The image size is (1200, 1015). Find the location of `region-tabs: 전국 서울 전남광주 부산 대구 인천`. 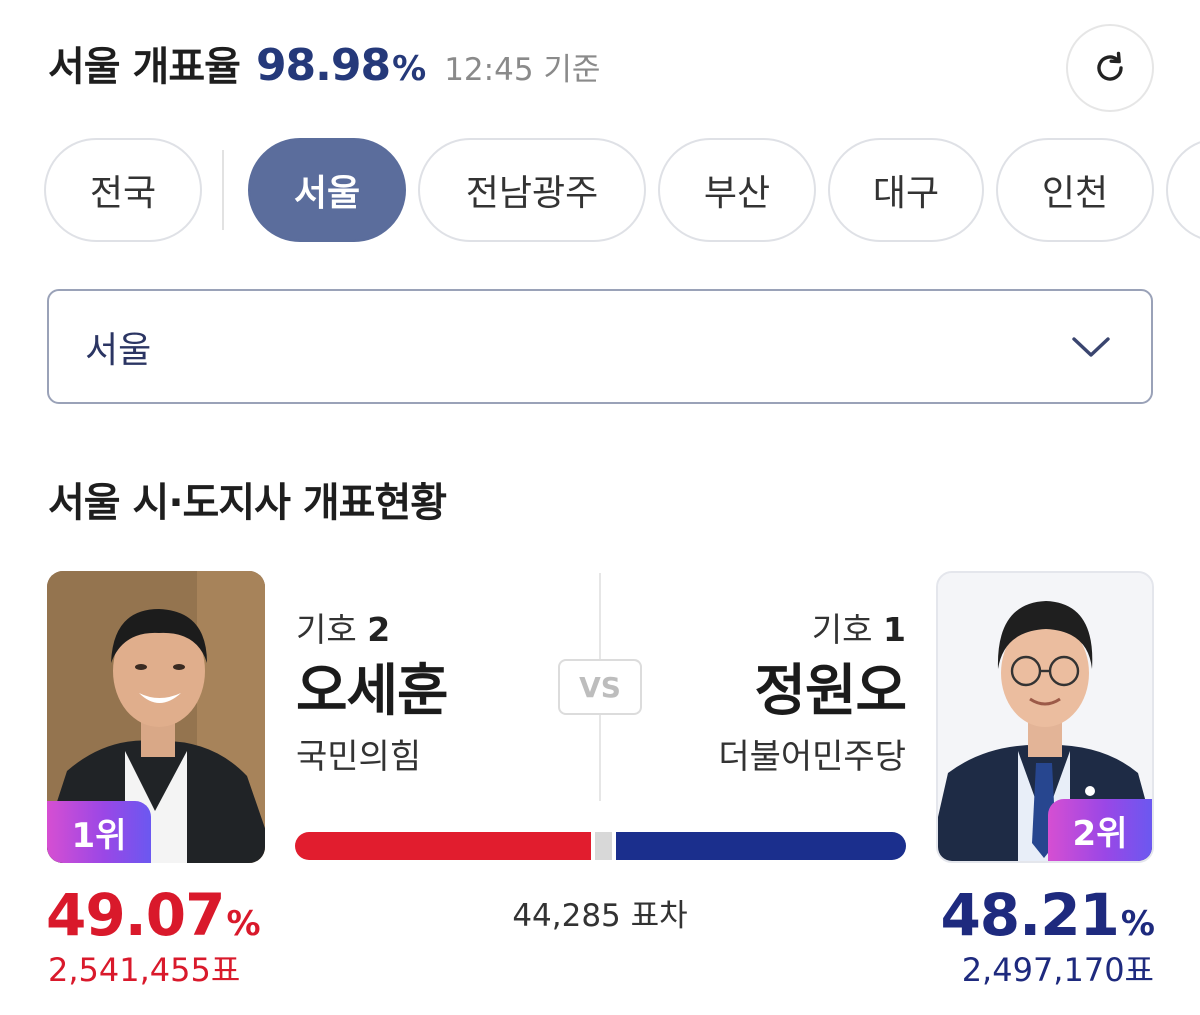

region-tabs: 전국 서울 전남광주 부산 대구 인천 is located at coordinates (622, 190).